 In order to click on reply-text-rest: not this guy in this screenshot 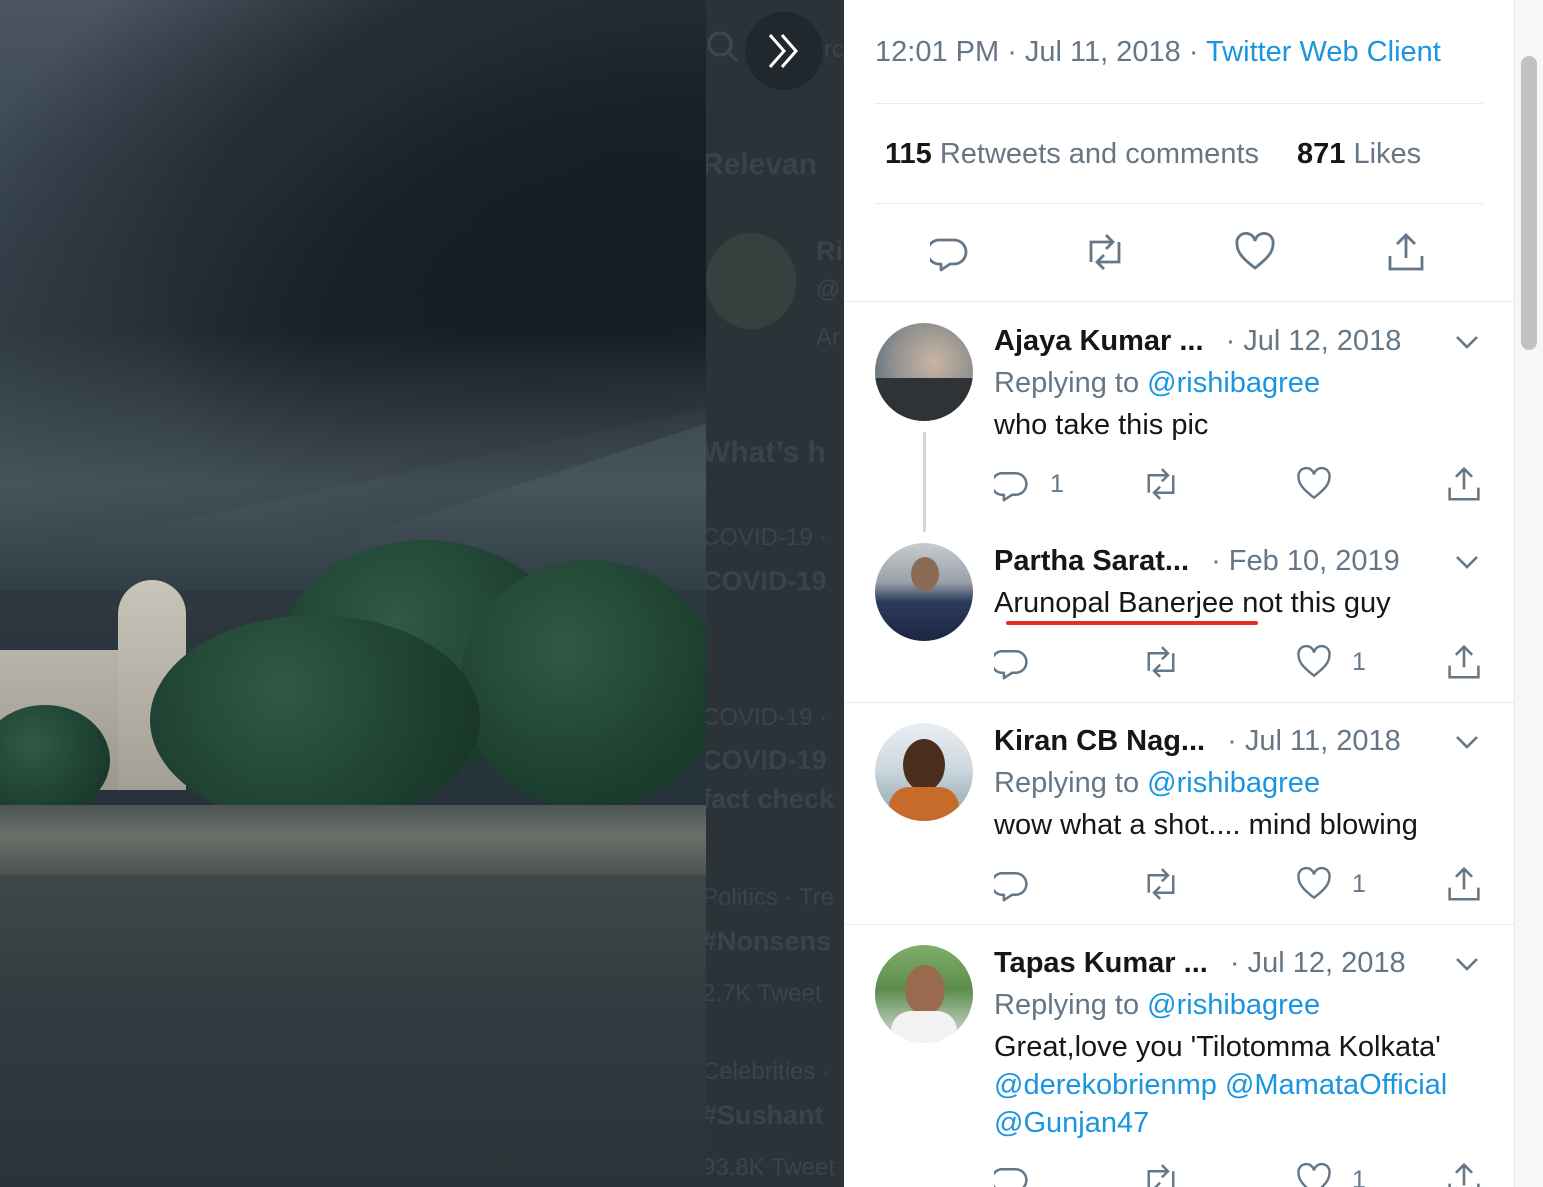, I will do `click(1312, 603)`.